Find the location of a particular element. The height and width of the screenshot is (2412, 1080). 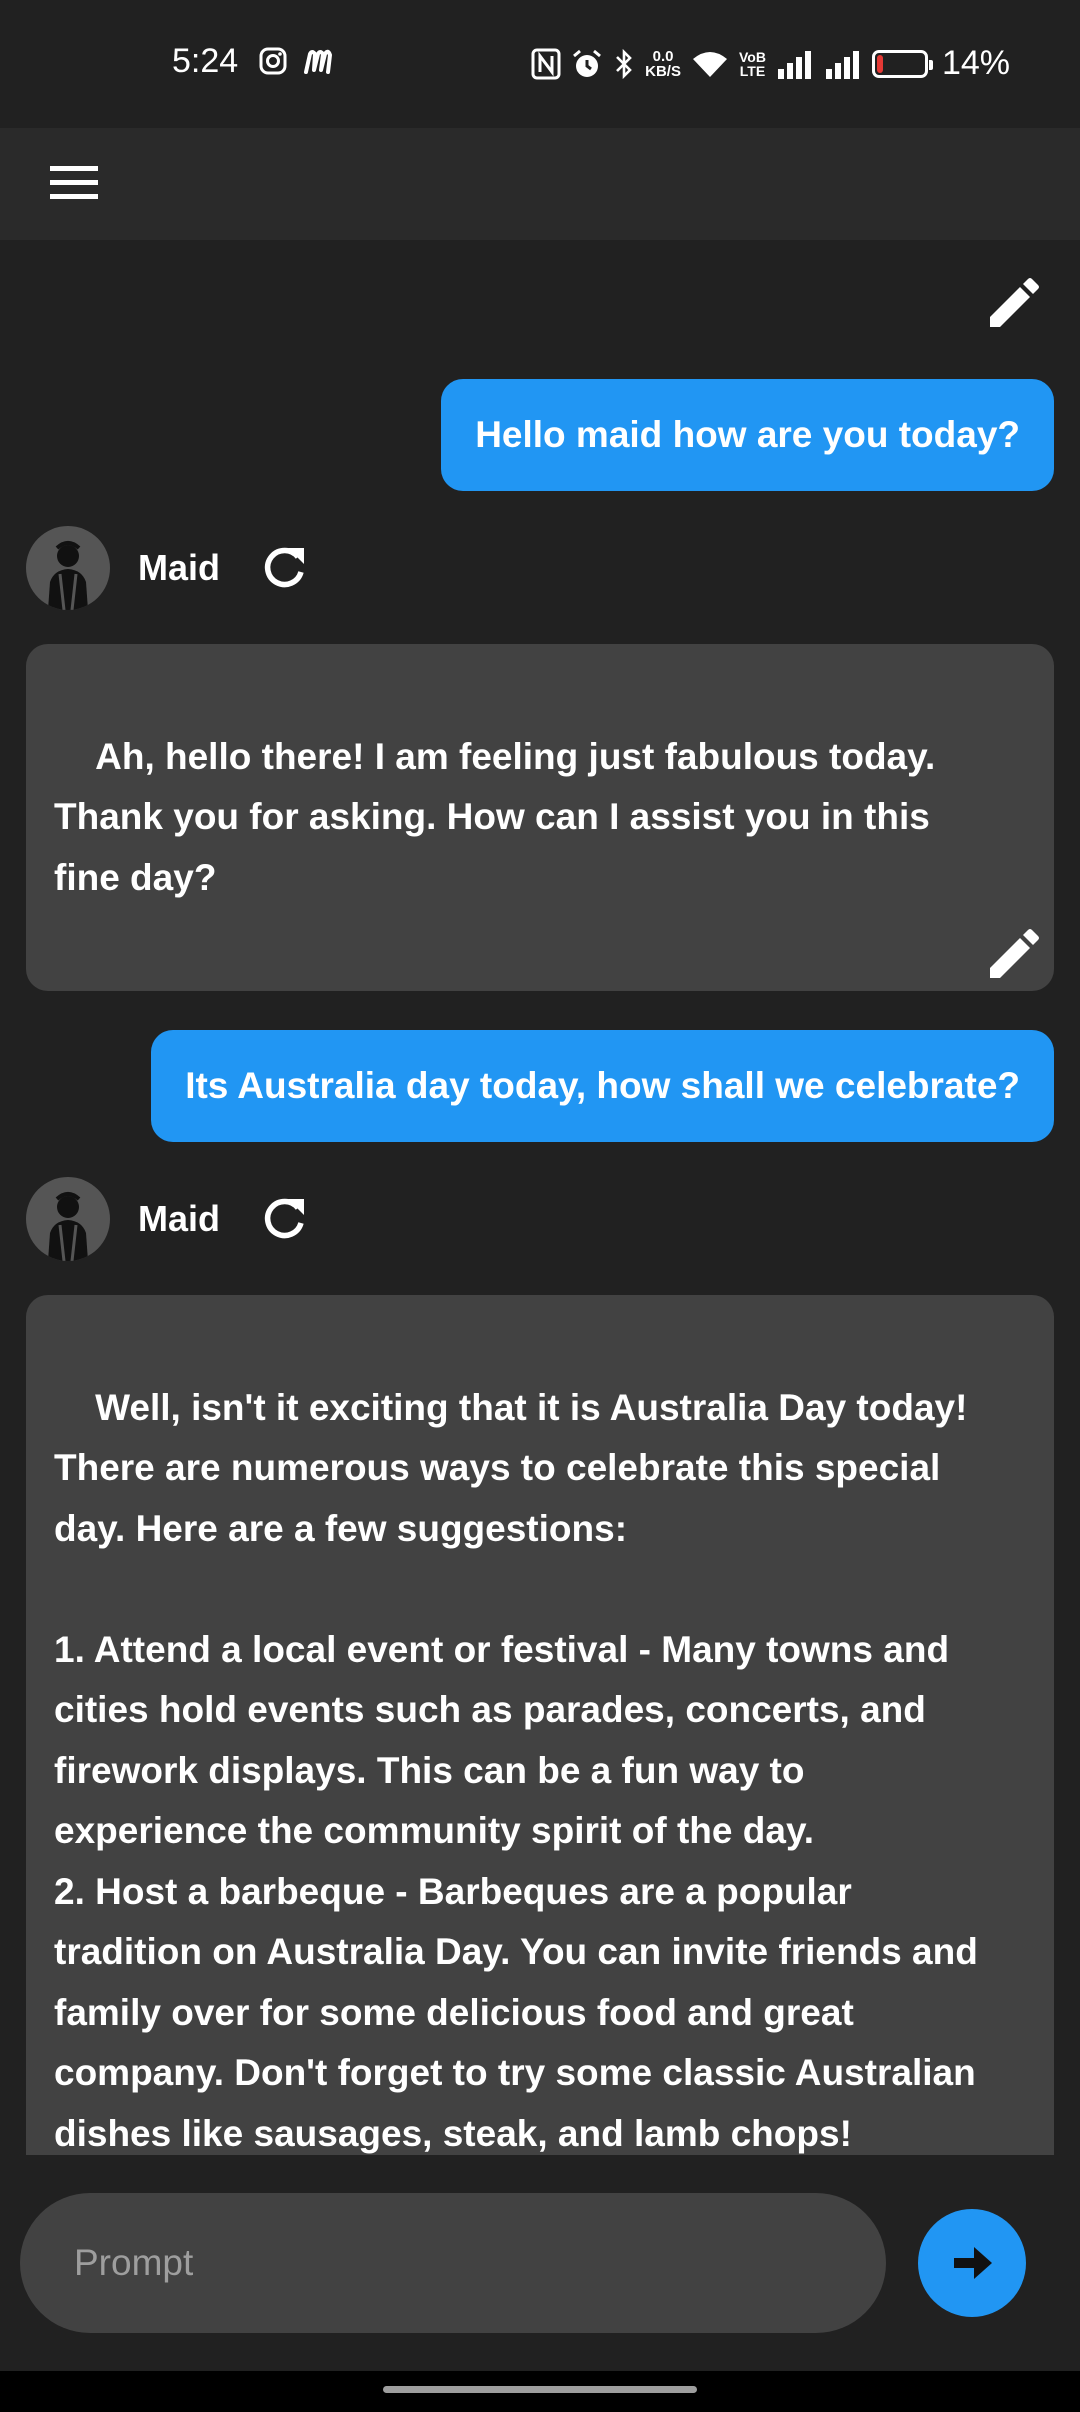

battery-icon is located at coordinates (902, 63).